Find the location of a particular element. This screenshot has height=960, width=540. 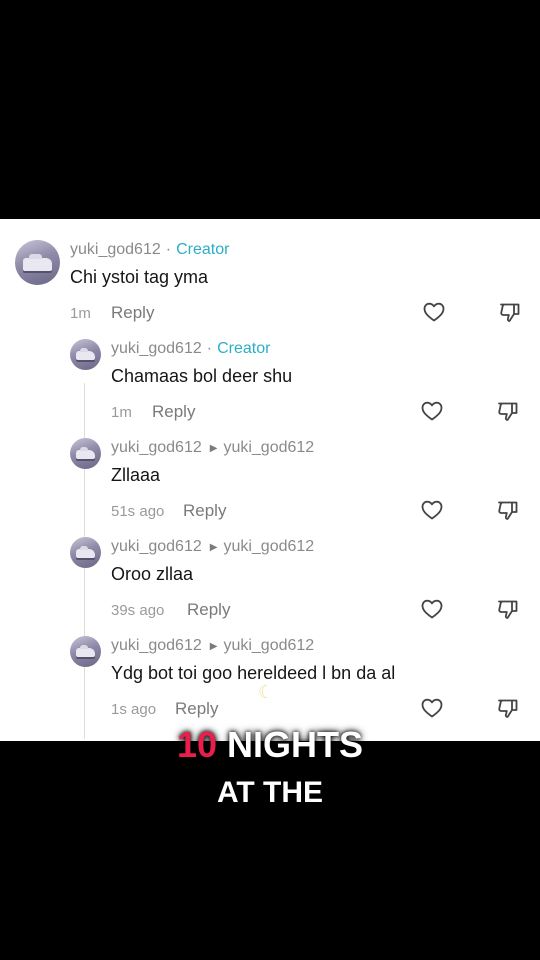

overlay-caption-line2: AT THE is located at coordinates (270, 792).